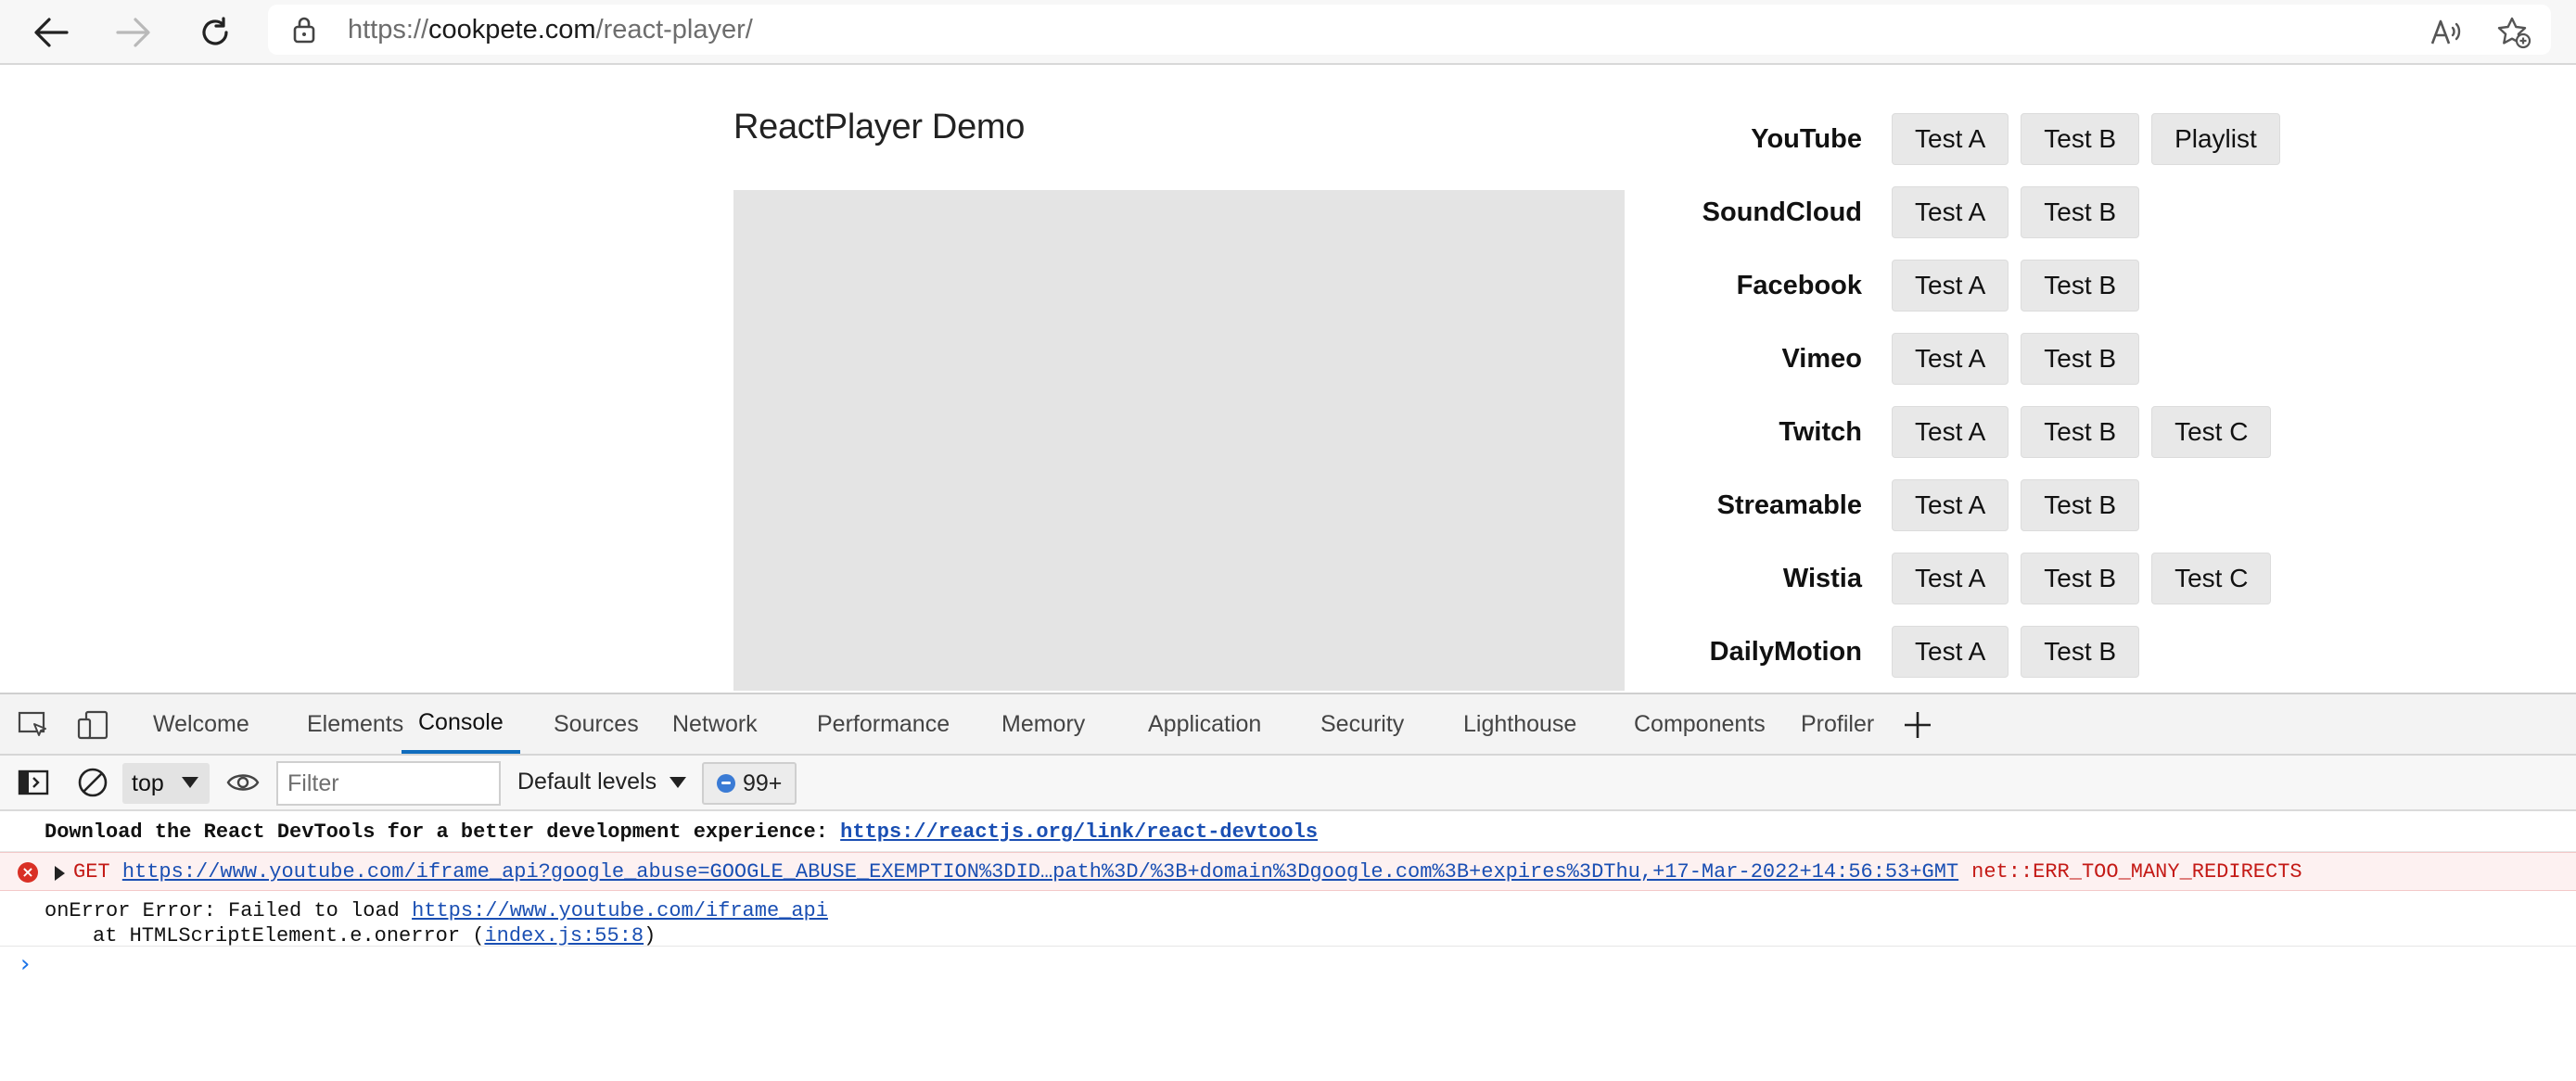  I want to click on tab-network: Network, so click(715, 724).